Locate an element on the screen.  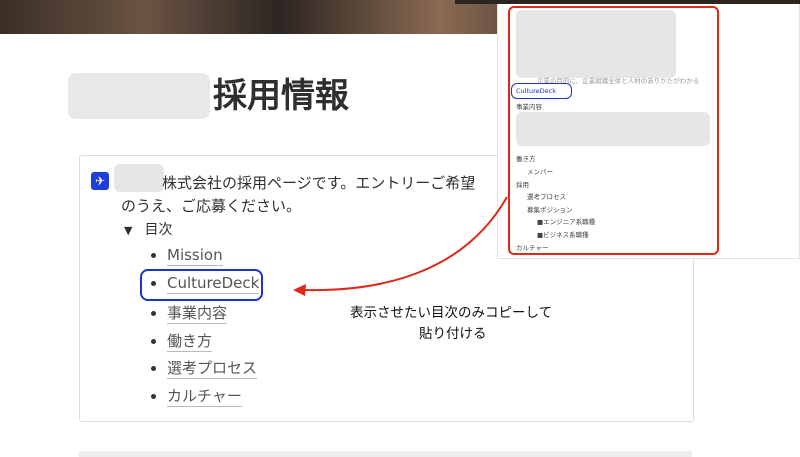
next-block-edge is located at coordinates (385, 454).